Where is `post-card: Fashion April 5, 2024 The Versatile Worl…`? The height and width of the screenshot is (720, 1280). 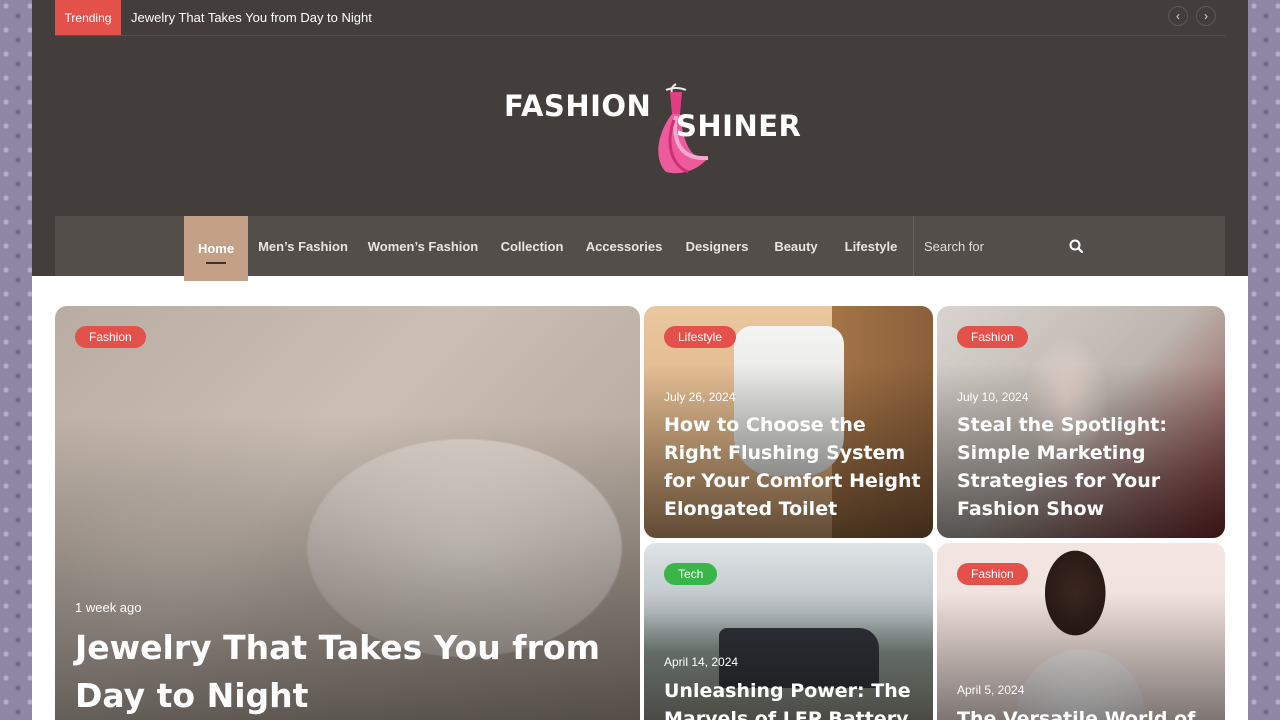 post-card: Fashion April 5, 2024 The Versatile Worl… is located at coordinates (1081, 631).